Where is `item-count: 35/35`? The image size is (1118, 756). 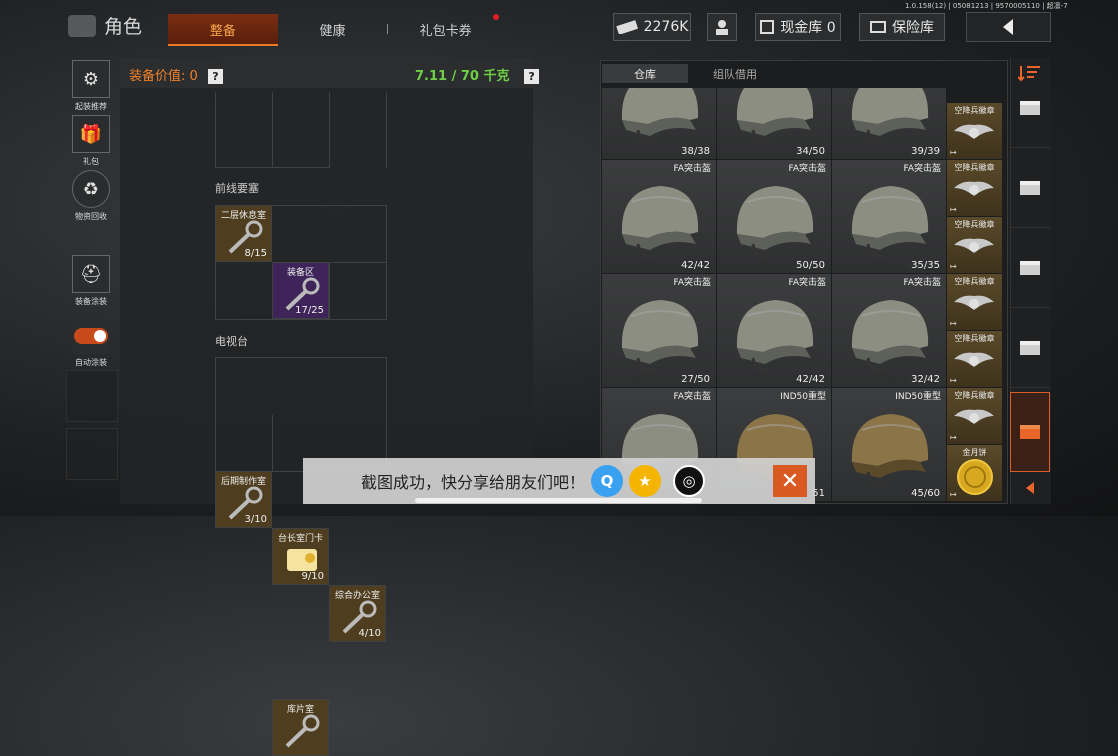 item-count: 35/35 is located at coordinates (925, 265).